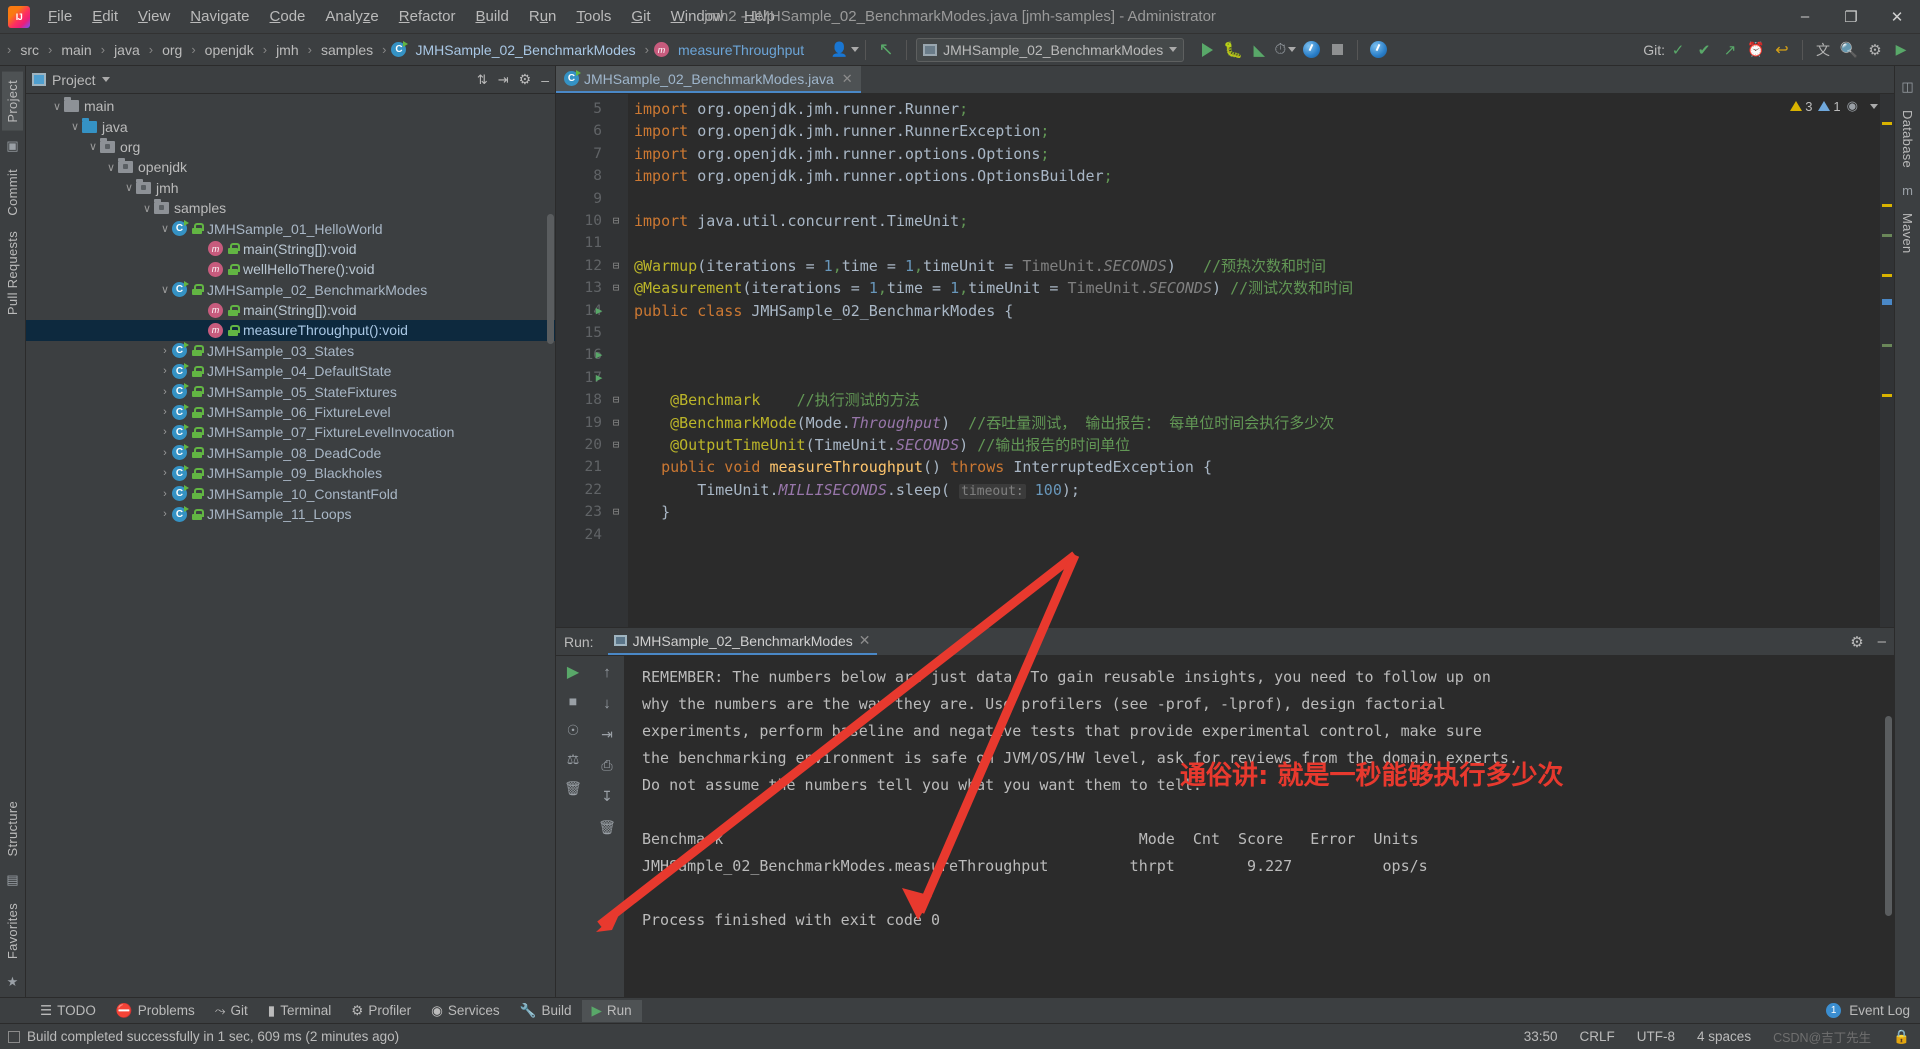 The height and width of the screenshot is (1049, 1920). Describe the element at coordinates (288, 16) in the screenshot. I see `menu-code: Code` at that location.